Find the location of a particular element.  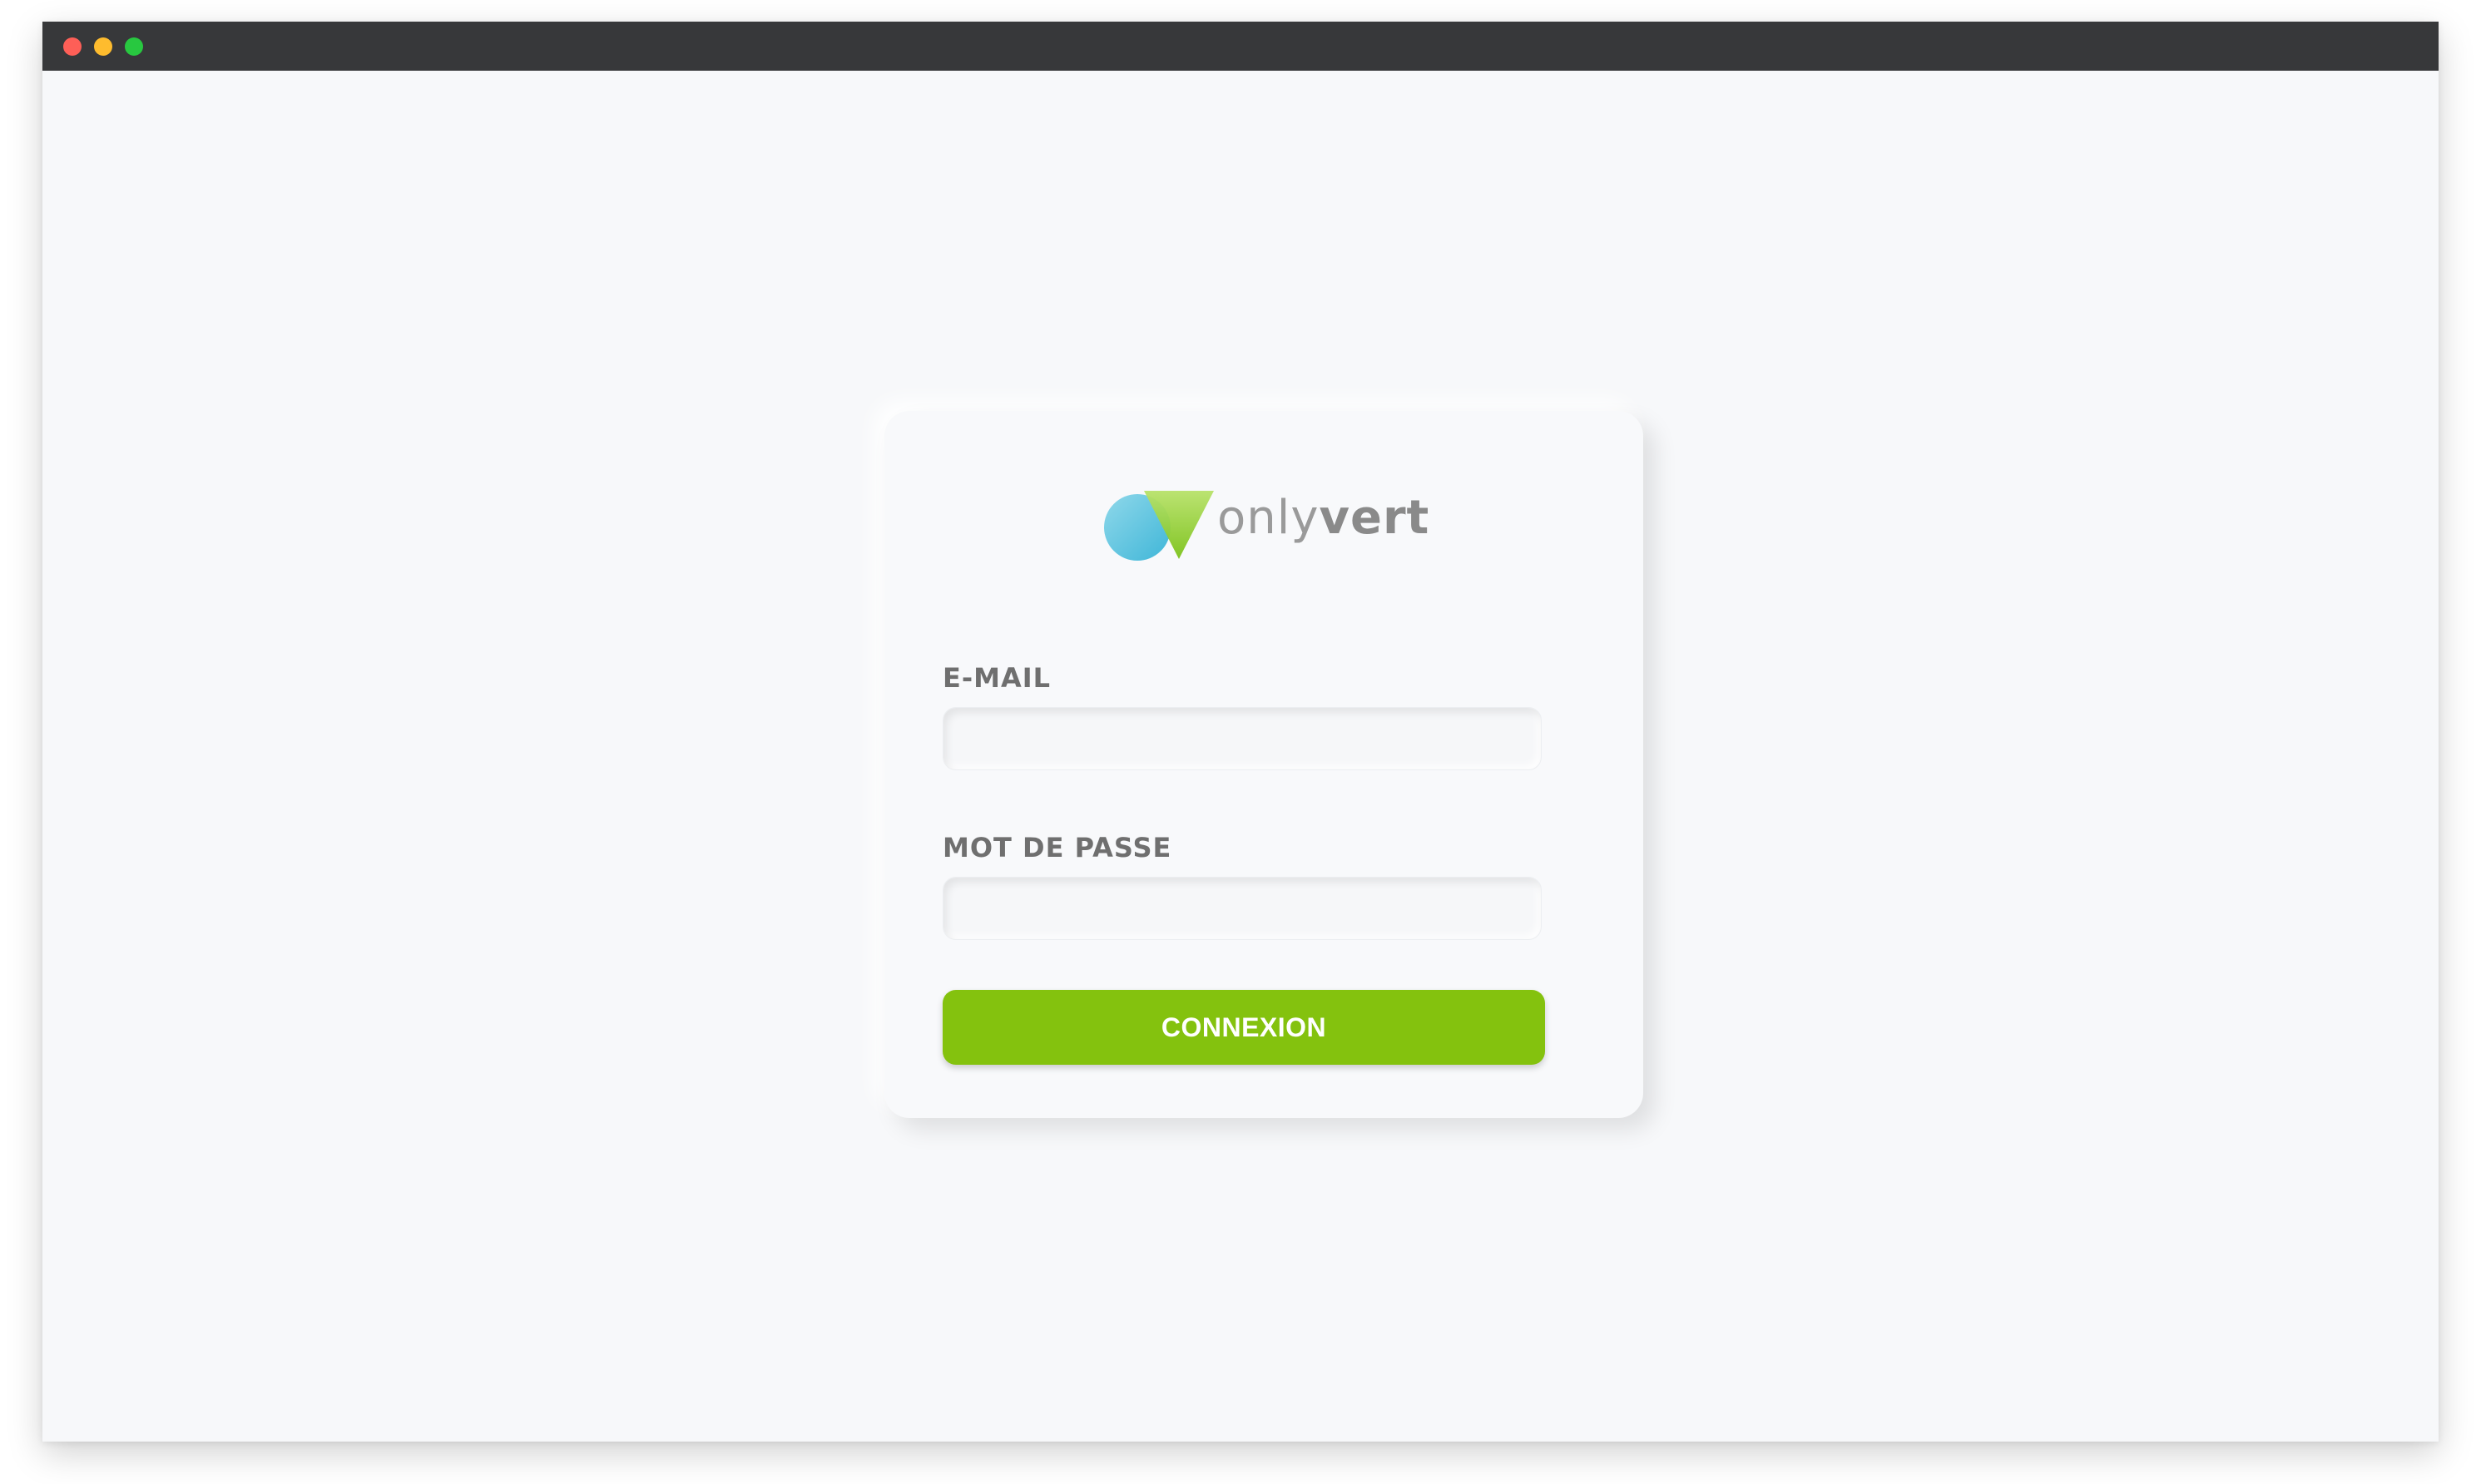

login-card: onlyvert E-MAIL MOT DE PASSE CONNEXION is located at coordinates (1263, 764).